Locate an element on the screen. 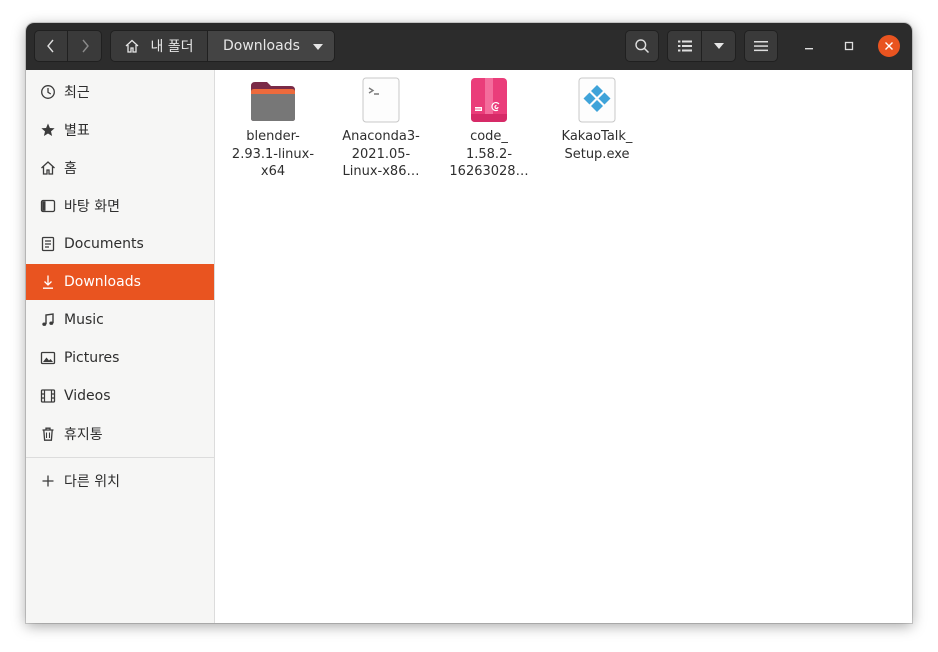 This screenshot has height=652, width=938. trash-icon is located at coordinates (48, 434).